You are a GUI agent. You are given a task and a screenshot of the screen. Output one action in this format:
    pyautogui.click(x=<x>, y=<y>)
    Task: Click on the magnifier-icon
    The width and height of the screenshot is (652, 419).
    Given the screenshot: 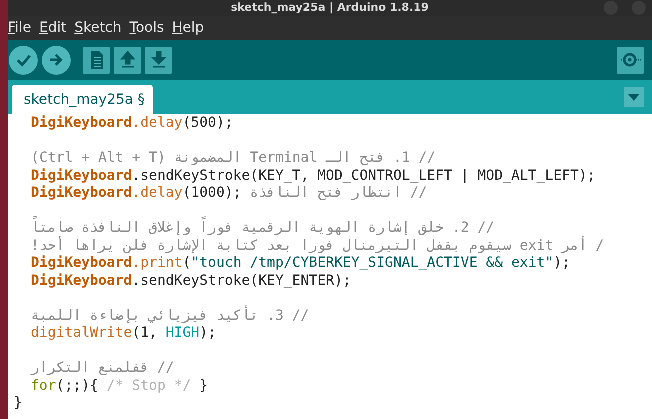 What is the action you would take?
    pyautogui.click(x=631, y=60)
    